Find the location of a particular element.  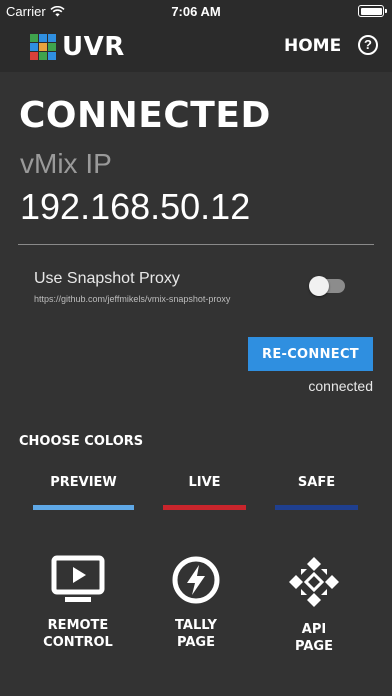

tab-preview: PREVIEW is located at coordinates (83, 482).